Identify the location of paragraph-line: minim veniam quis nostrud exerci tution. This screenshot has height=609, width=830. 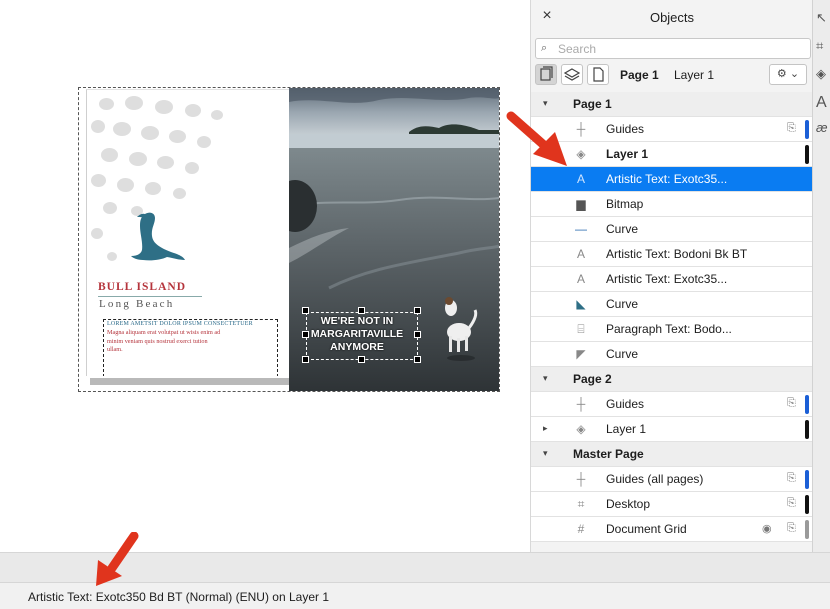
(157, 341).